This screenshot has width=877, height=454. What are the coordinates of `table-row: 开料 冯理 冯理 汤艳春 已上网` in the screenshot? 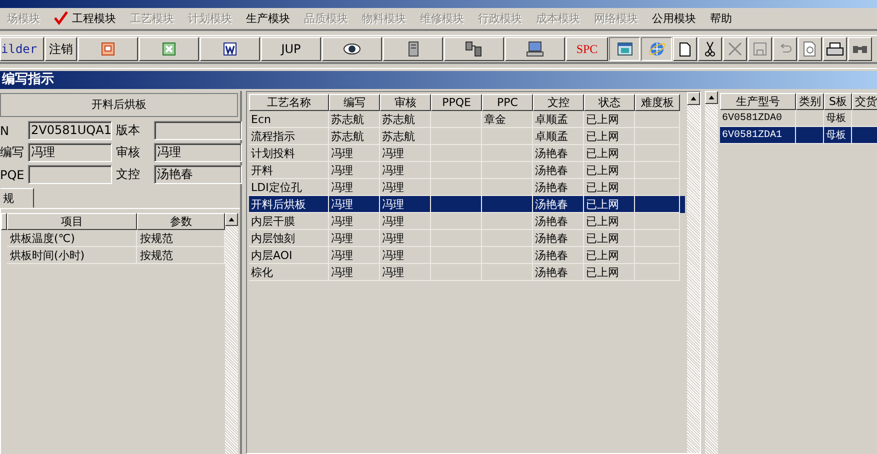 It's located at (467, 170).